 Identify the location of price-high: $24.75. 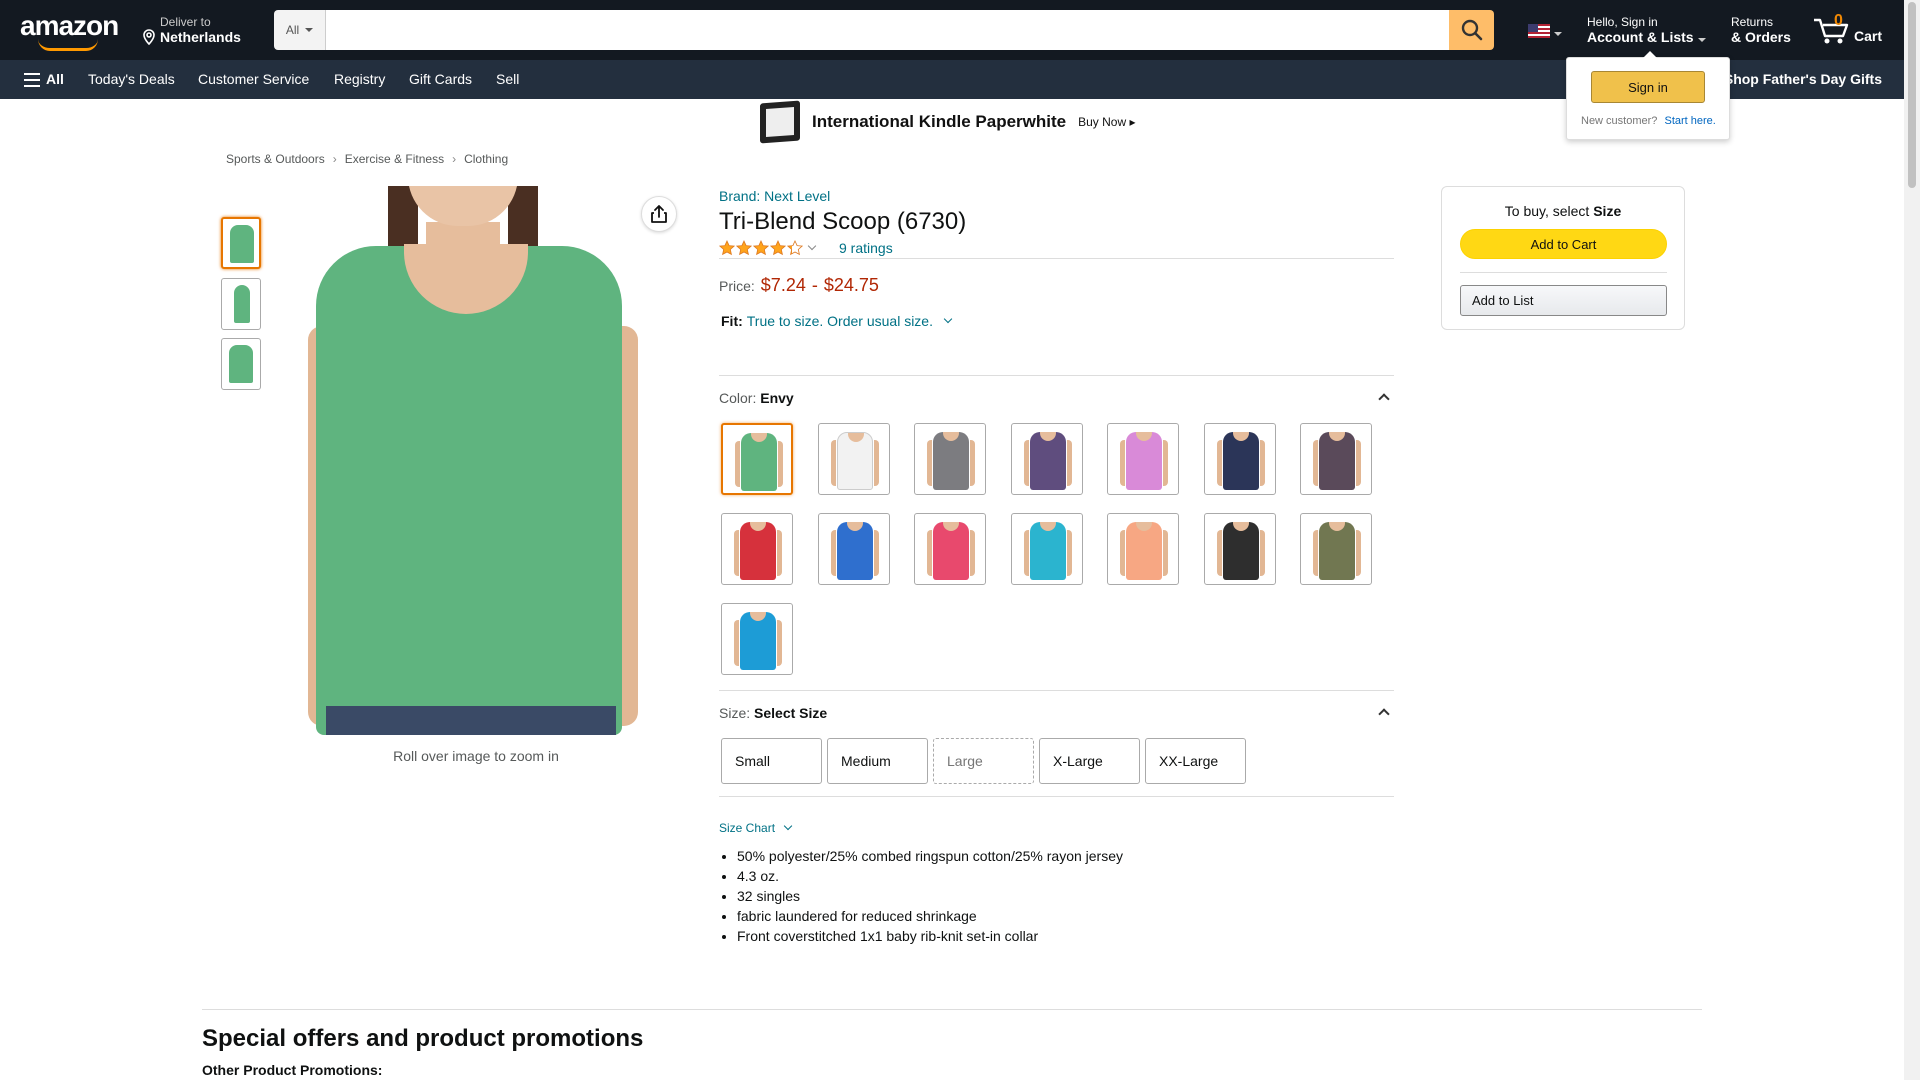
(851, 285).